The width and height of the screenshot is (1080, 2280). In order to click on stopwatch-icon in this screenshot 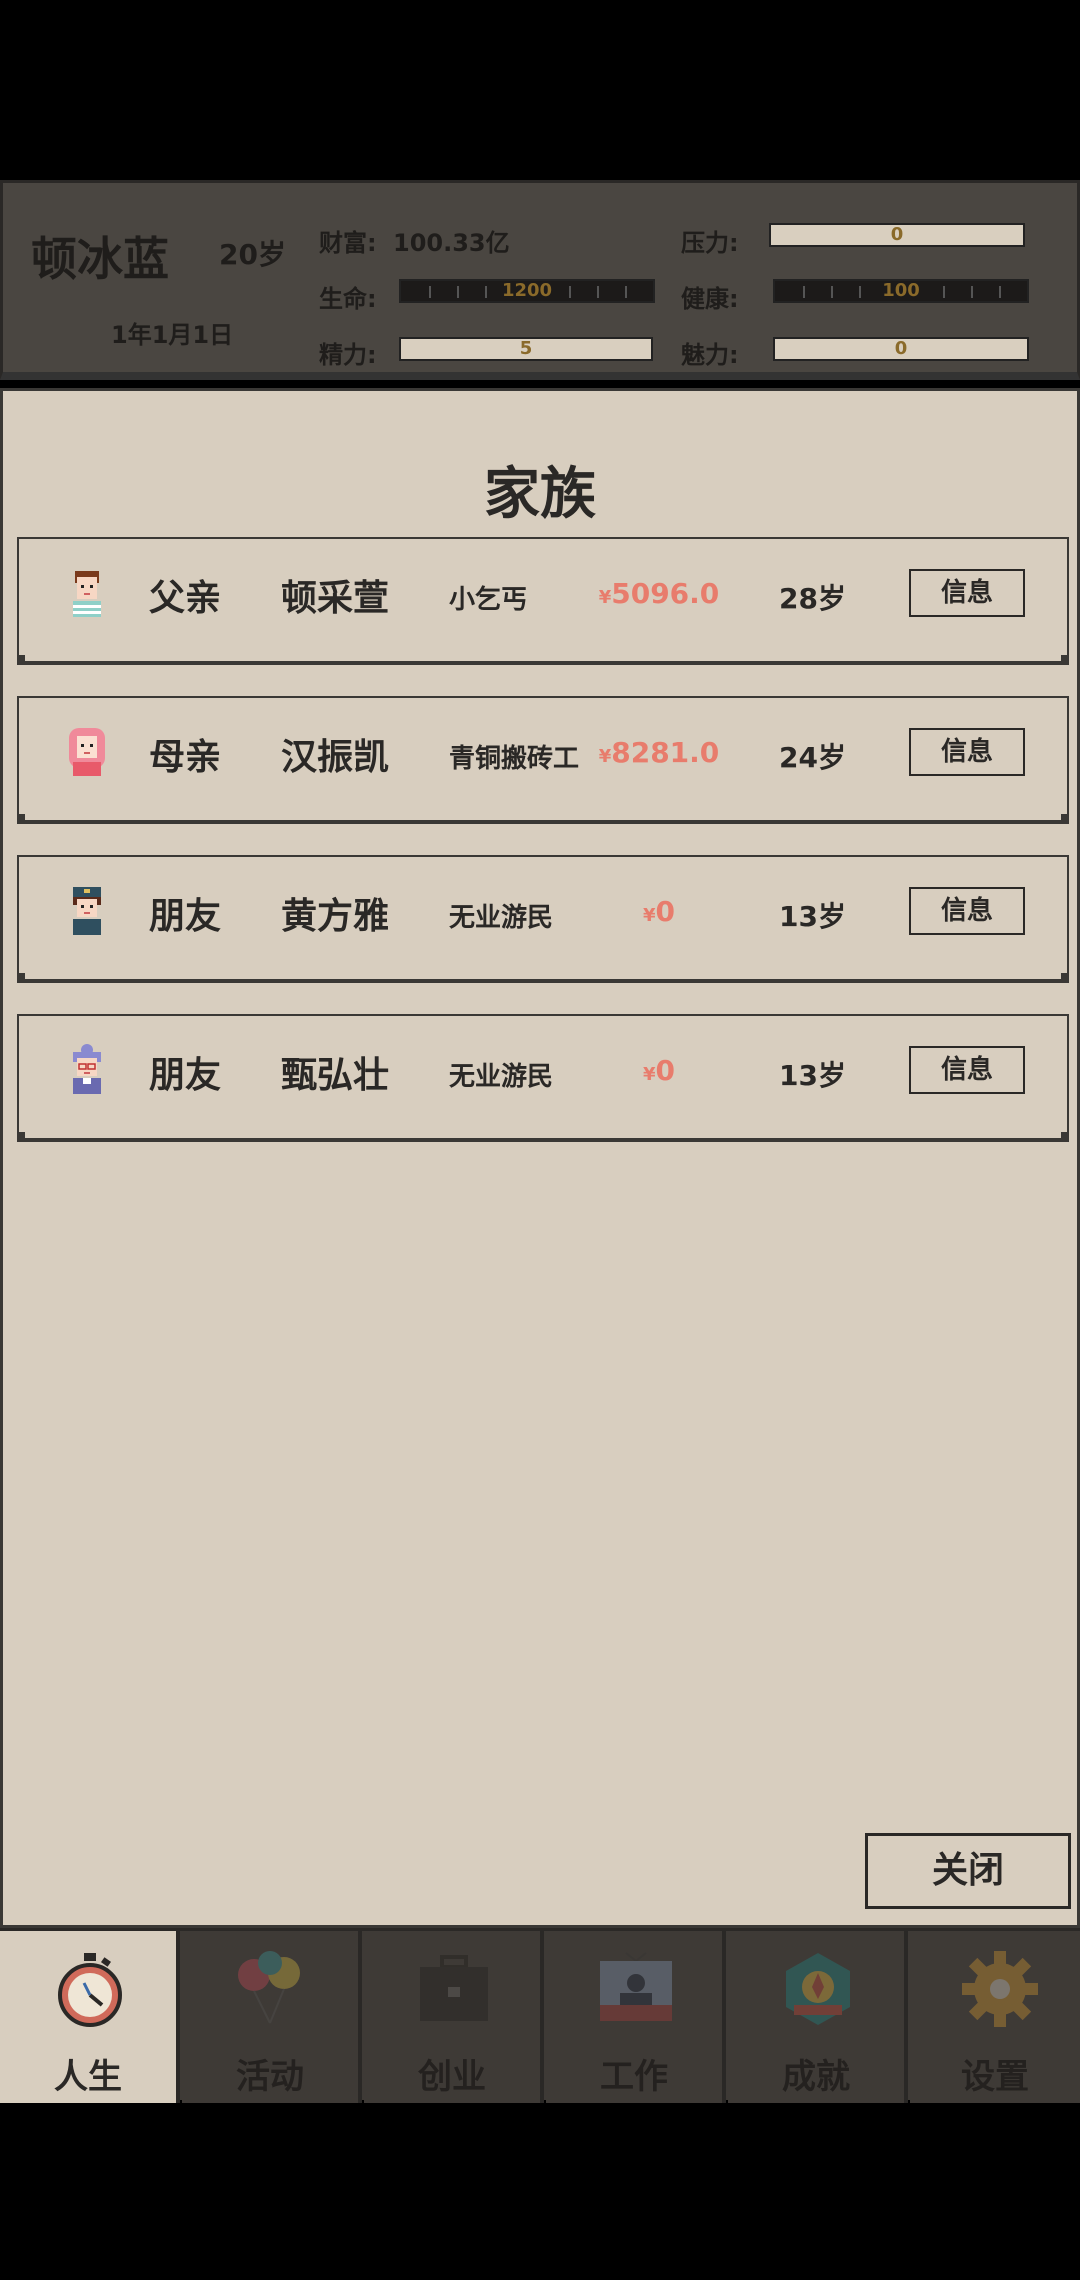, I will do `click(90, 1990)`.